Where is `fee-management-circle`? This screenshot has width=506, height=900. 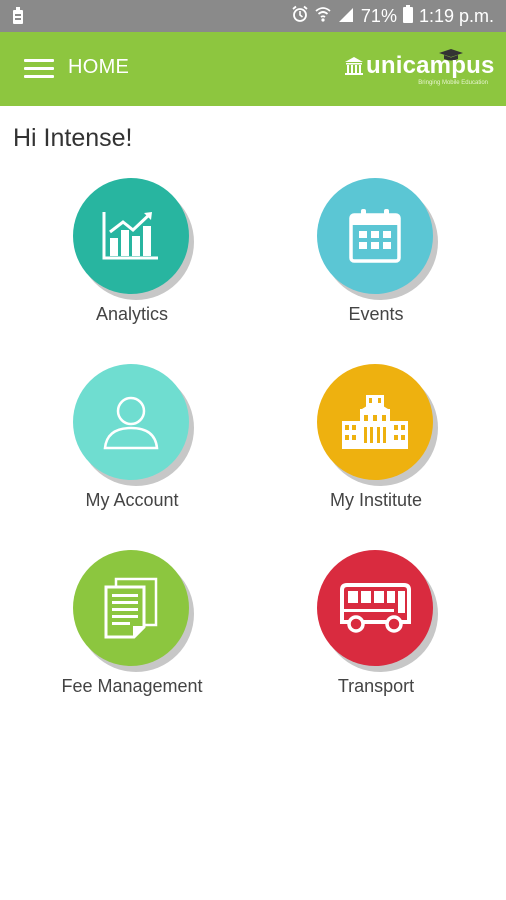 fee-management-circle is located at coordinates (131, 608).